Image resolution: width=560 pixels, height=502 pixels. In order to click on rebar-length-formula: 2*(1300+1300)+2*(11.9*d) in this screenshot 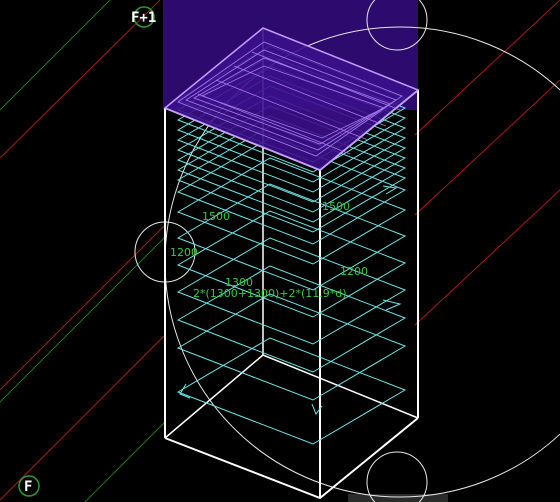, I will do `click(270, 293)`.